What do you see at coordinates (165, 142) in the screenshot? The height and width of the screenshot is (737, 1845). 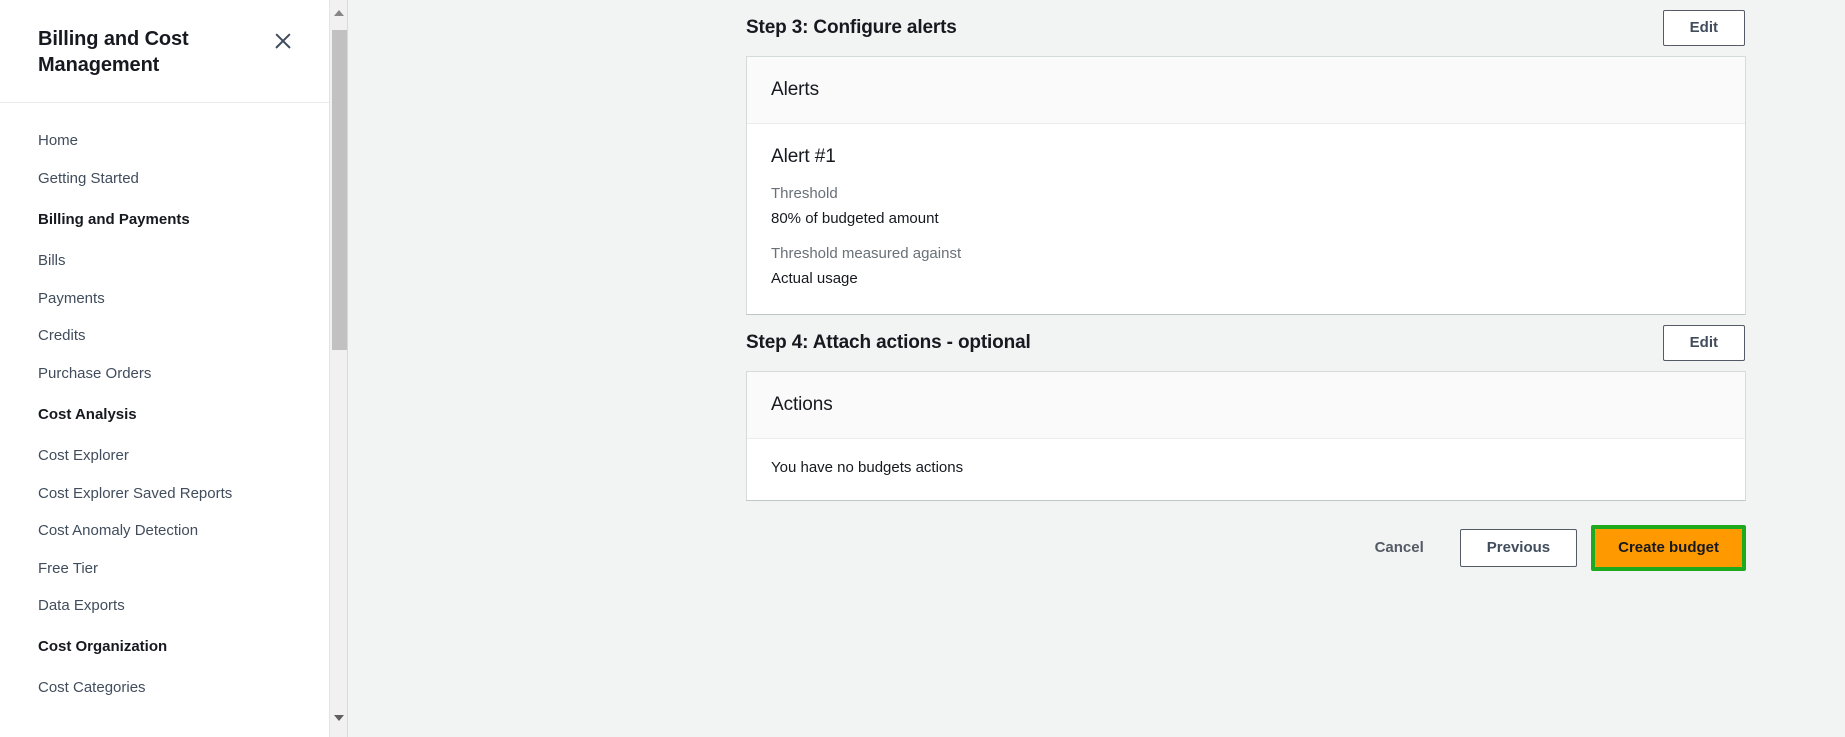 I see `sidebar-item-home: Home` at bounding box center [165, 142].